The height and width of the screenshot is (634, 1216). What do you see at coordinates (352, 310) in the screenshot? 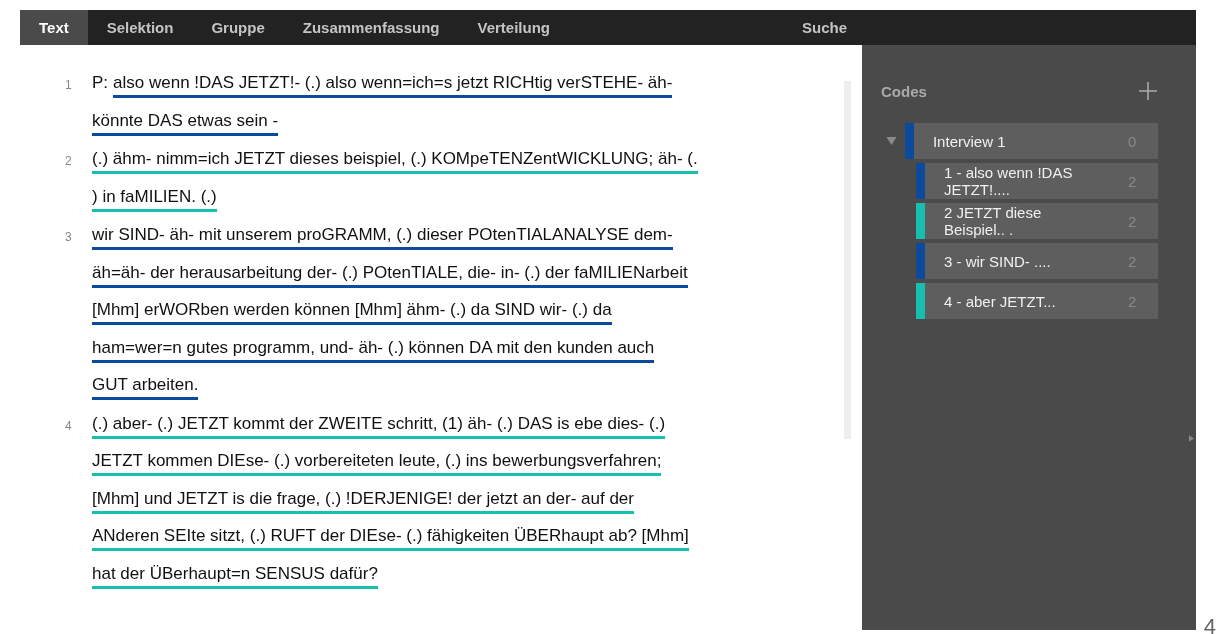
I see `coded-text: [Mhm] erWORben werden können [Mhm] ähm- (.) da SIND wir- (.) da` at bounding box center [352, 310].